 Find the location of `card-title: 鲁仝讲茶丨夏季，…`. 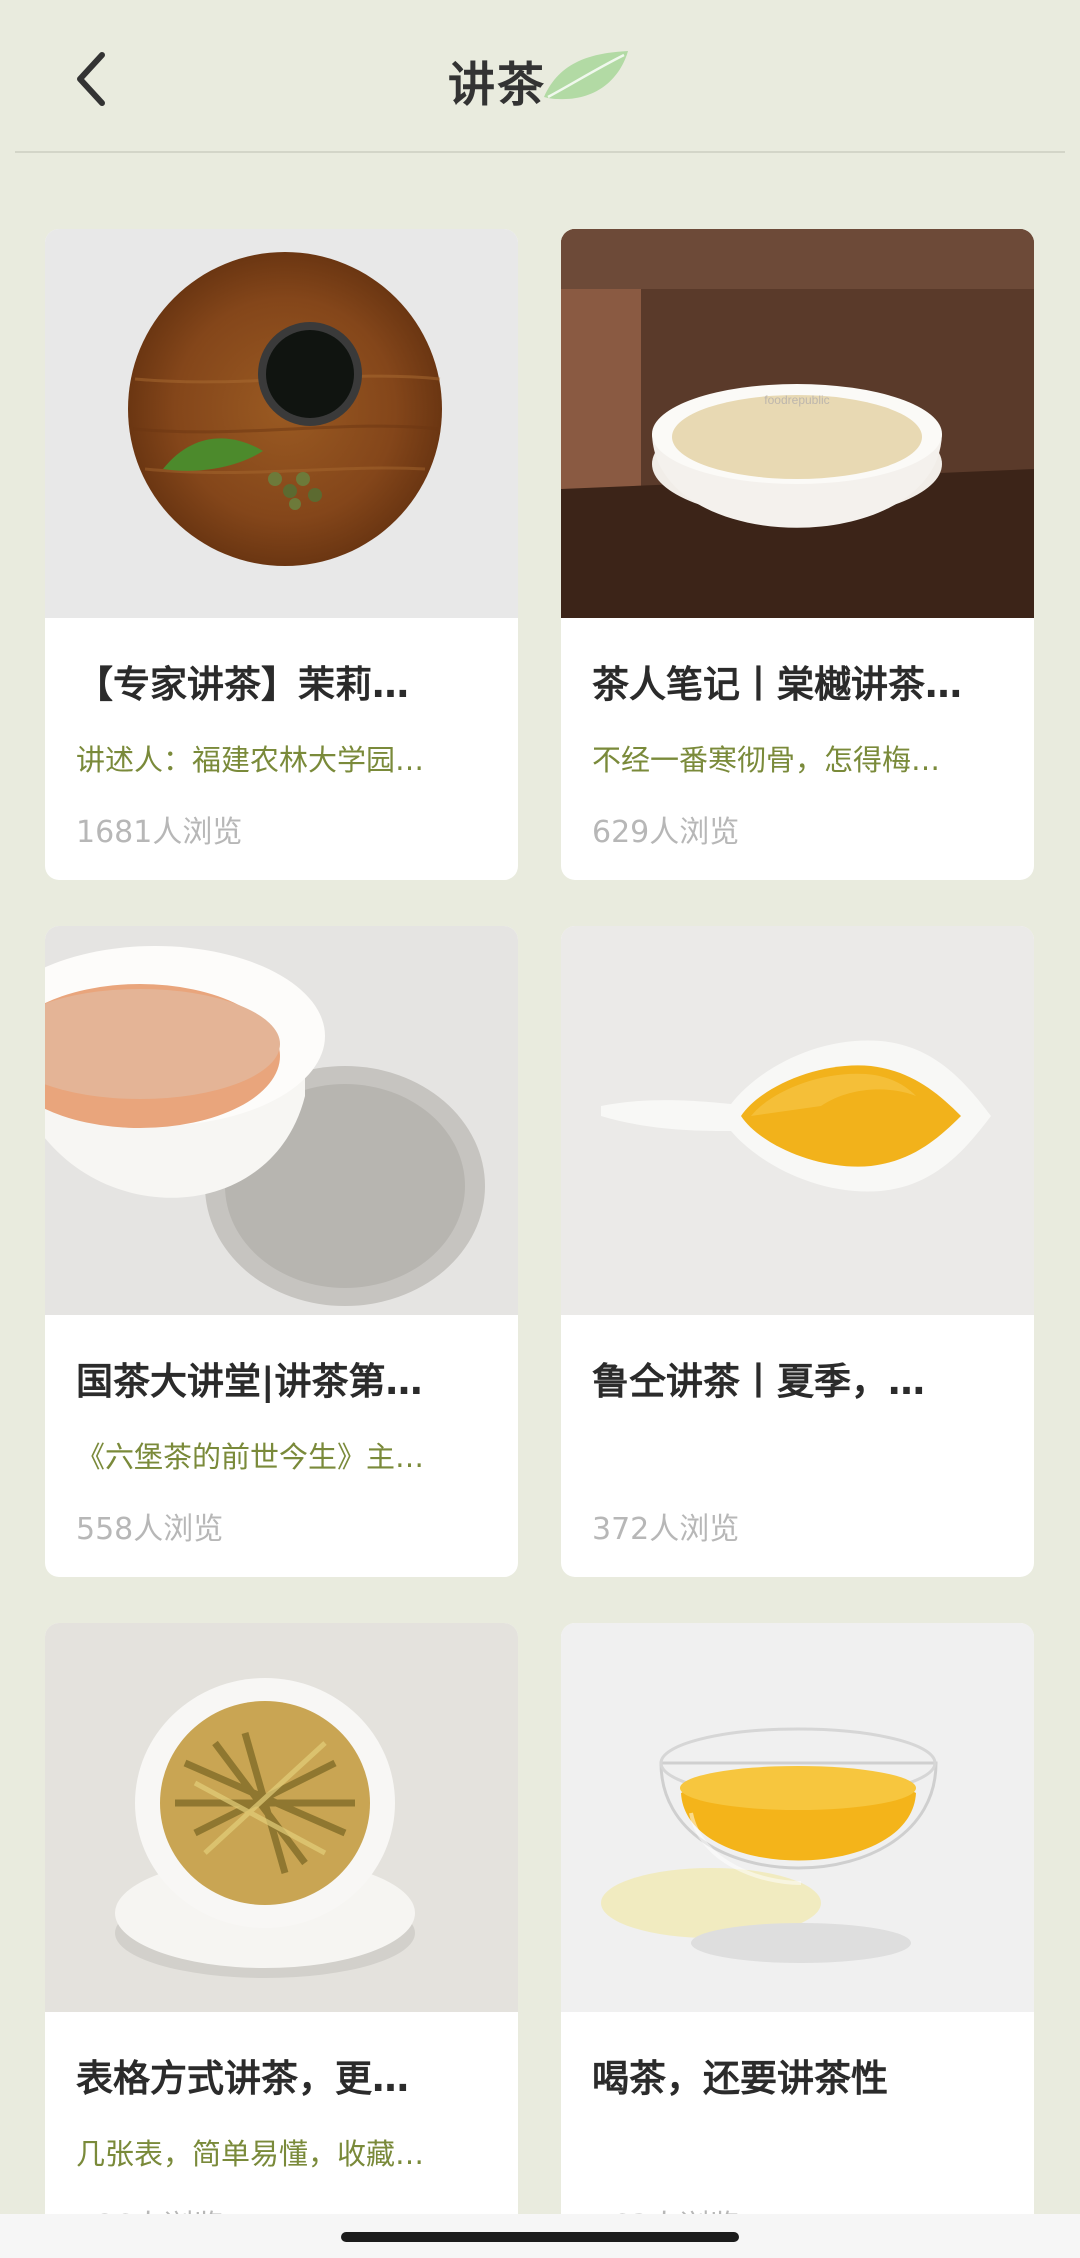

card-title: 鲁仝讲茶丨夏季，… is located at coordinates (758, 1381).